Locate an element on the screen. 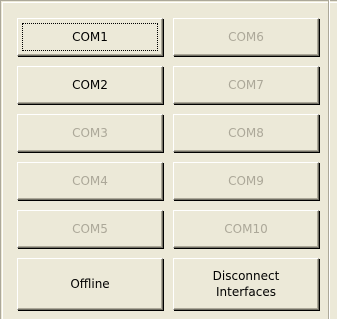 This screenshot has width=337, height=319. disconnect-interfaces-button: Disconnect Interfaces is located at coordinates (246, 284).